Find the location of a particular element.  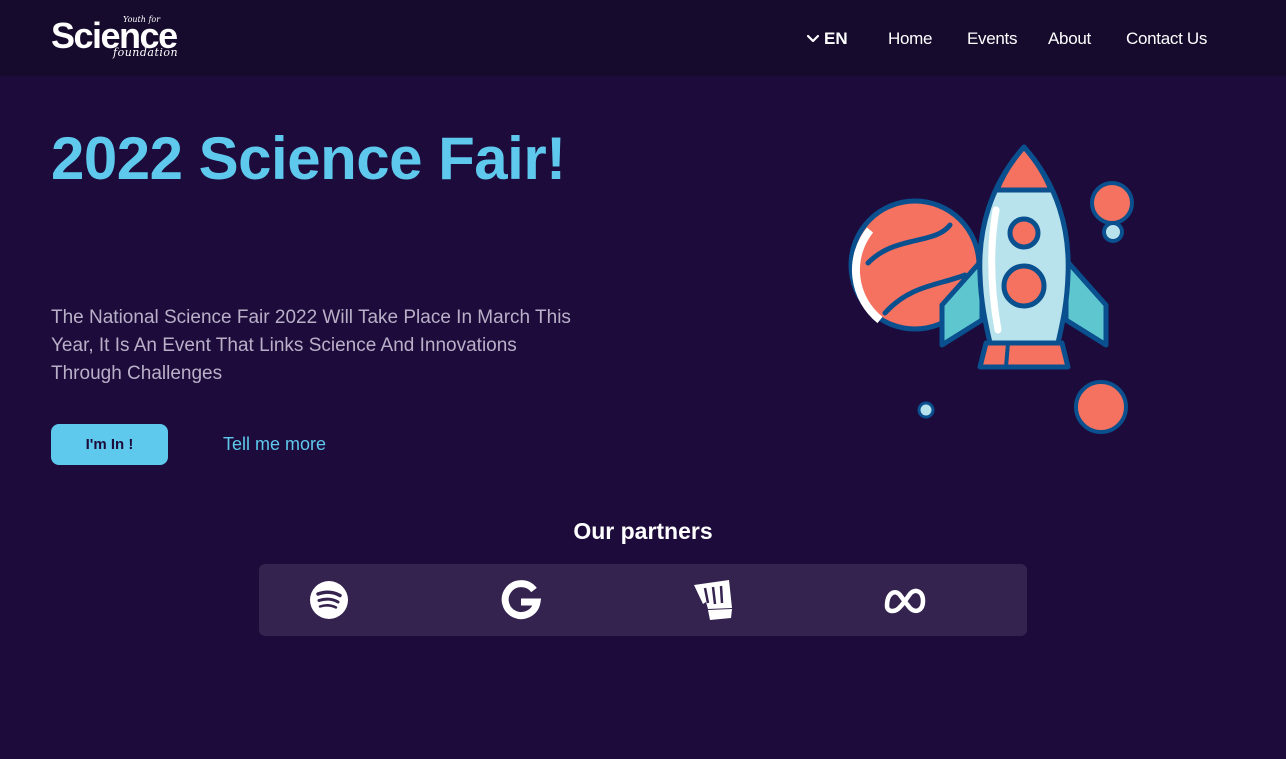

tell-me-more-link: Tell me more is located at coordinates (274, 444).